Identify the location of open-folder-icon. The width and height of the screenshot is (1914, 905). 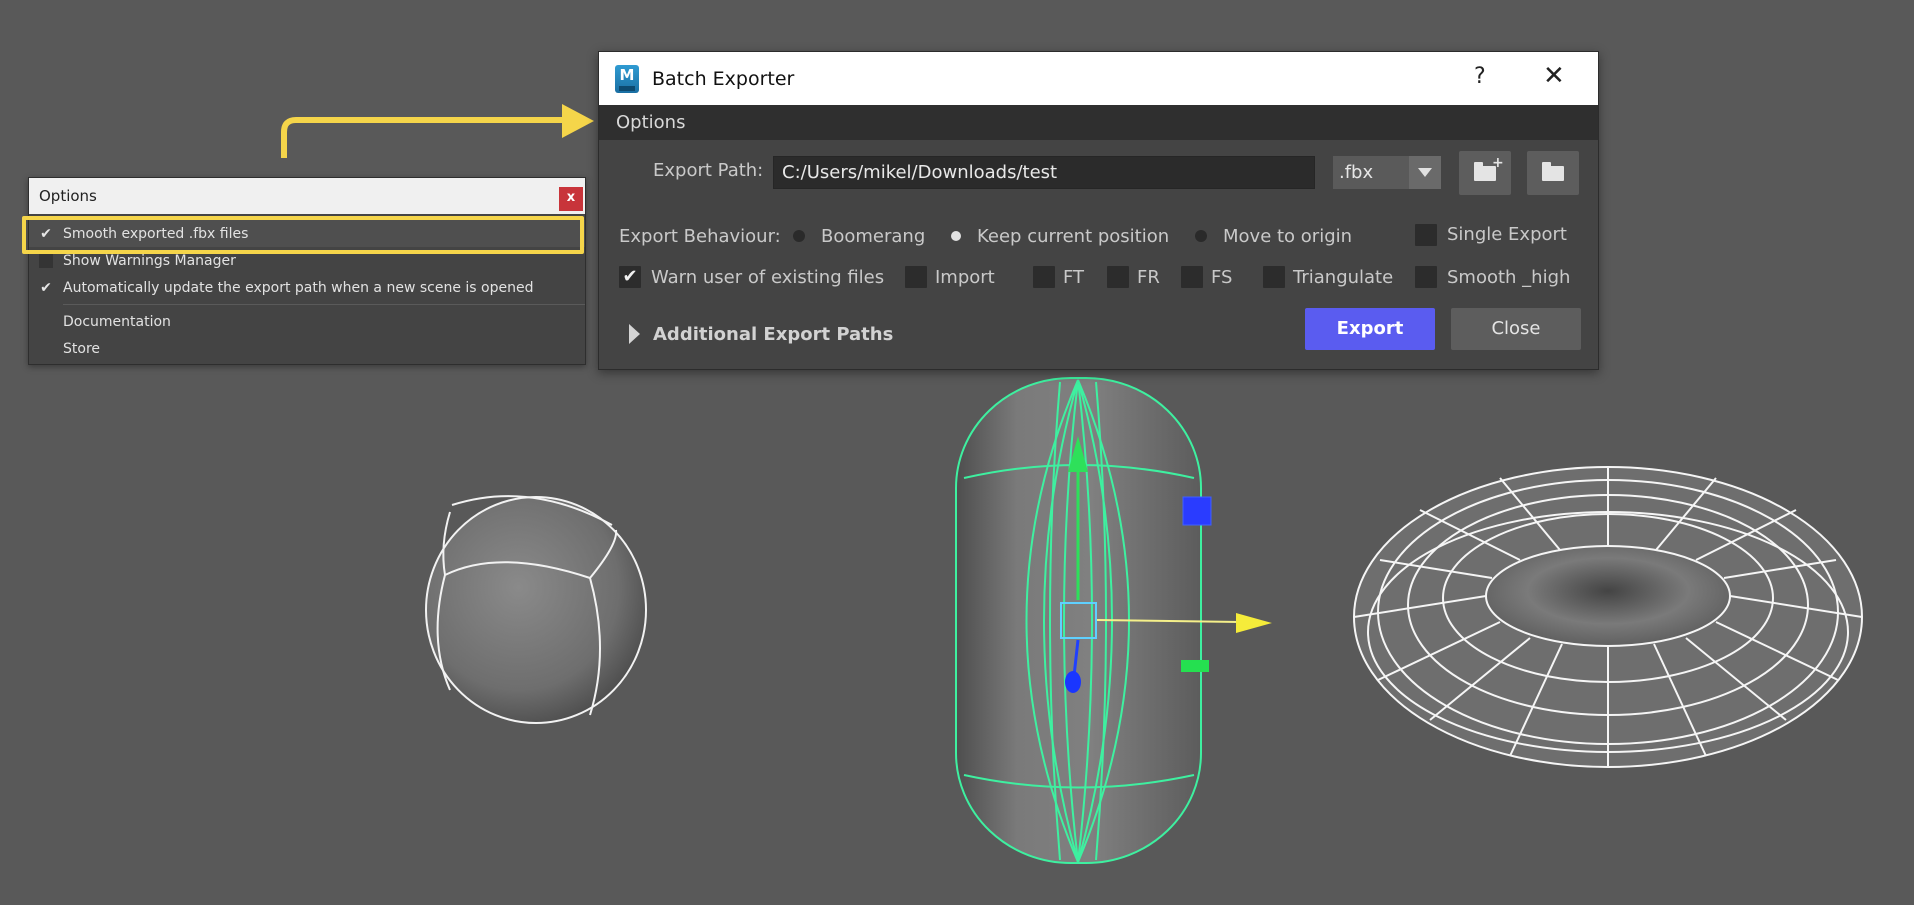
(1553, 171).